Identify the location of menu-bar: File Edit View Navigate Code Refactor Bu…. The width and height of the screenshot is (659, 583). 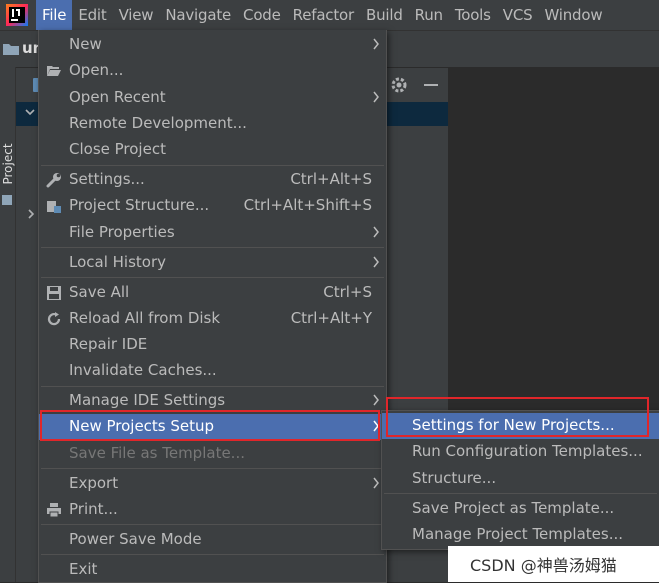
(329, 15).